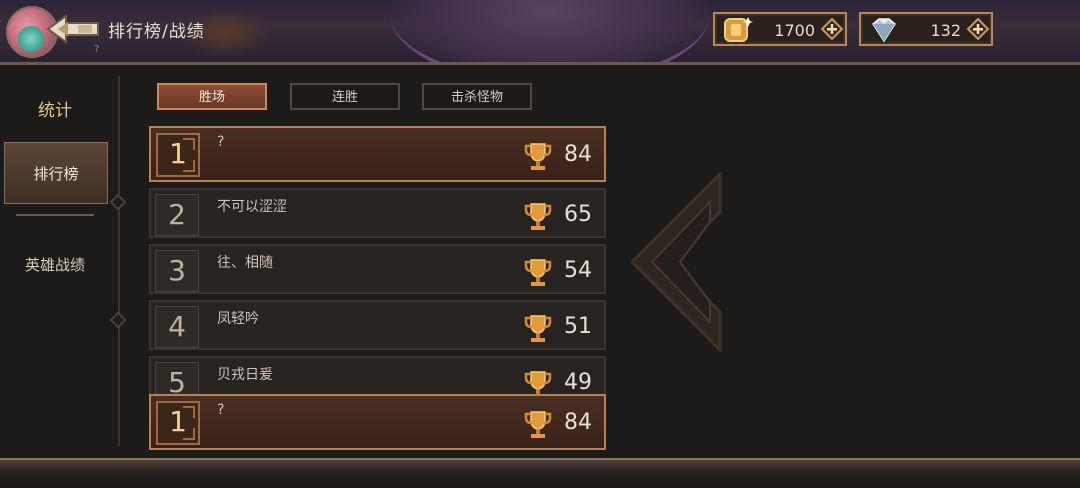  What do you see at coordinates (738, 29) in the screenshot?
I see `gold-coin-icon` at bounding box center [738, 29].